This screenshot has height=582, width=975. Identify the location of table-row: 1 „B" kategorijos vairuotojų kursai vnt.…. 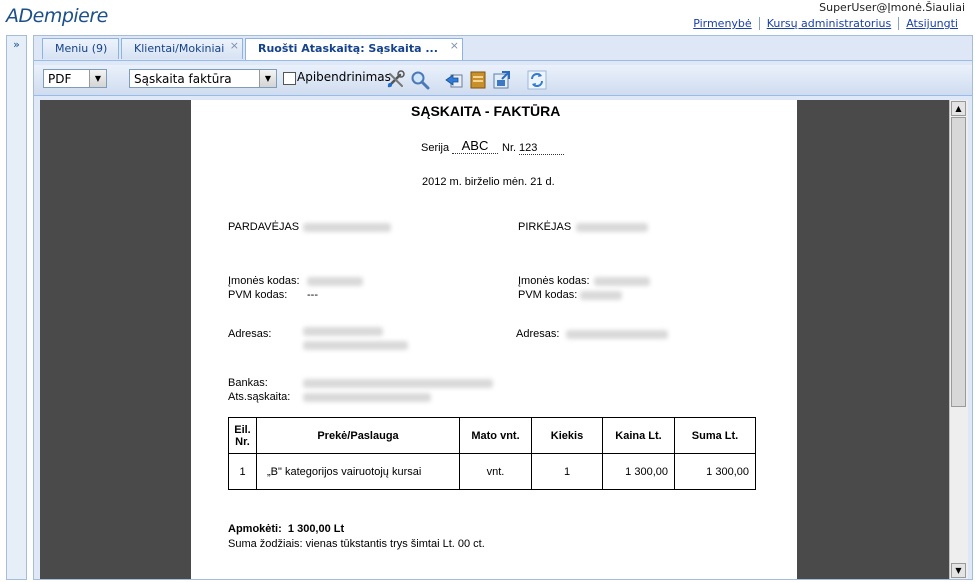
(492, 471).